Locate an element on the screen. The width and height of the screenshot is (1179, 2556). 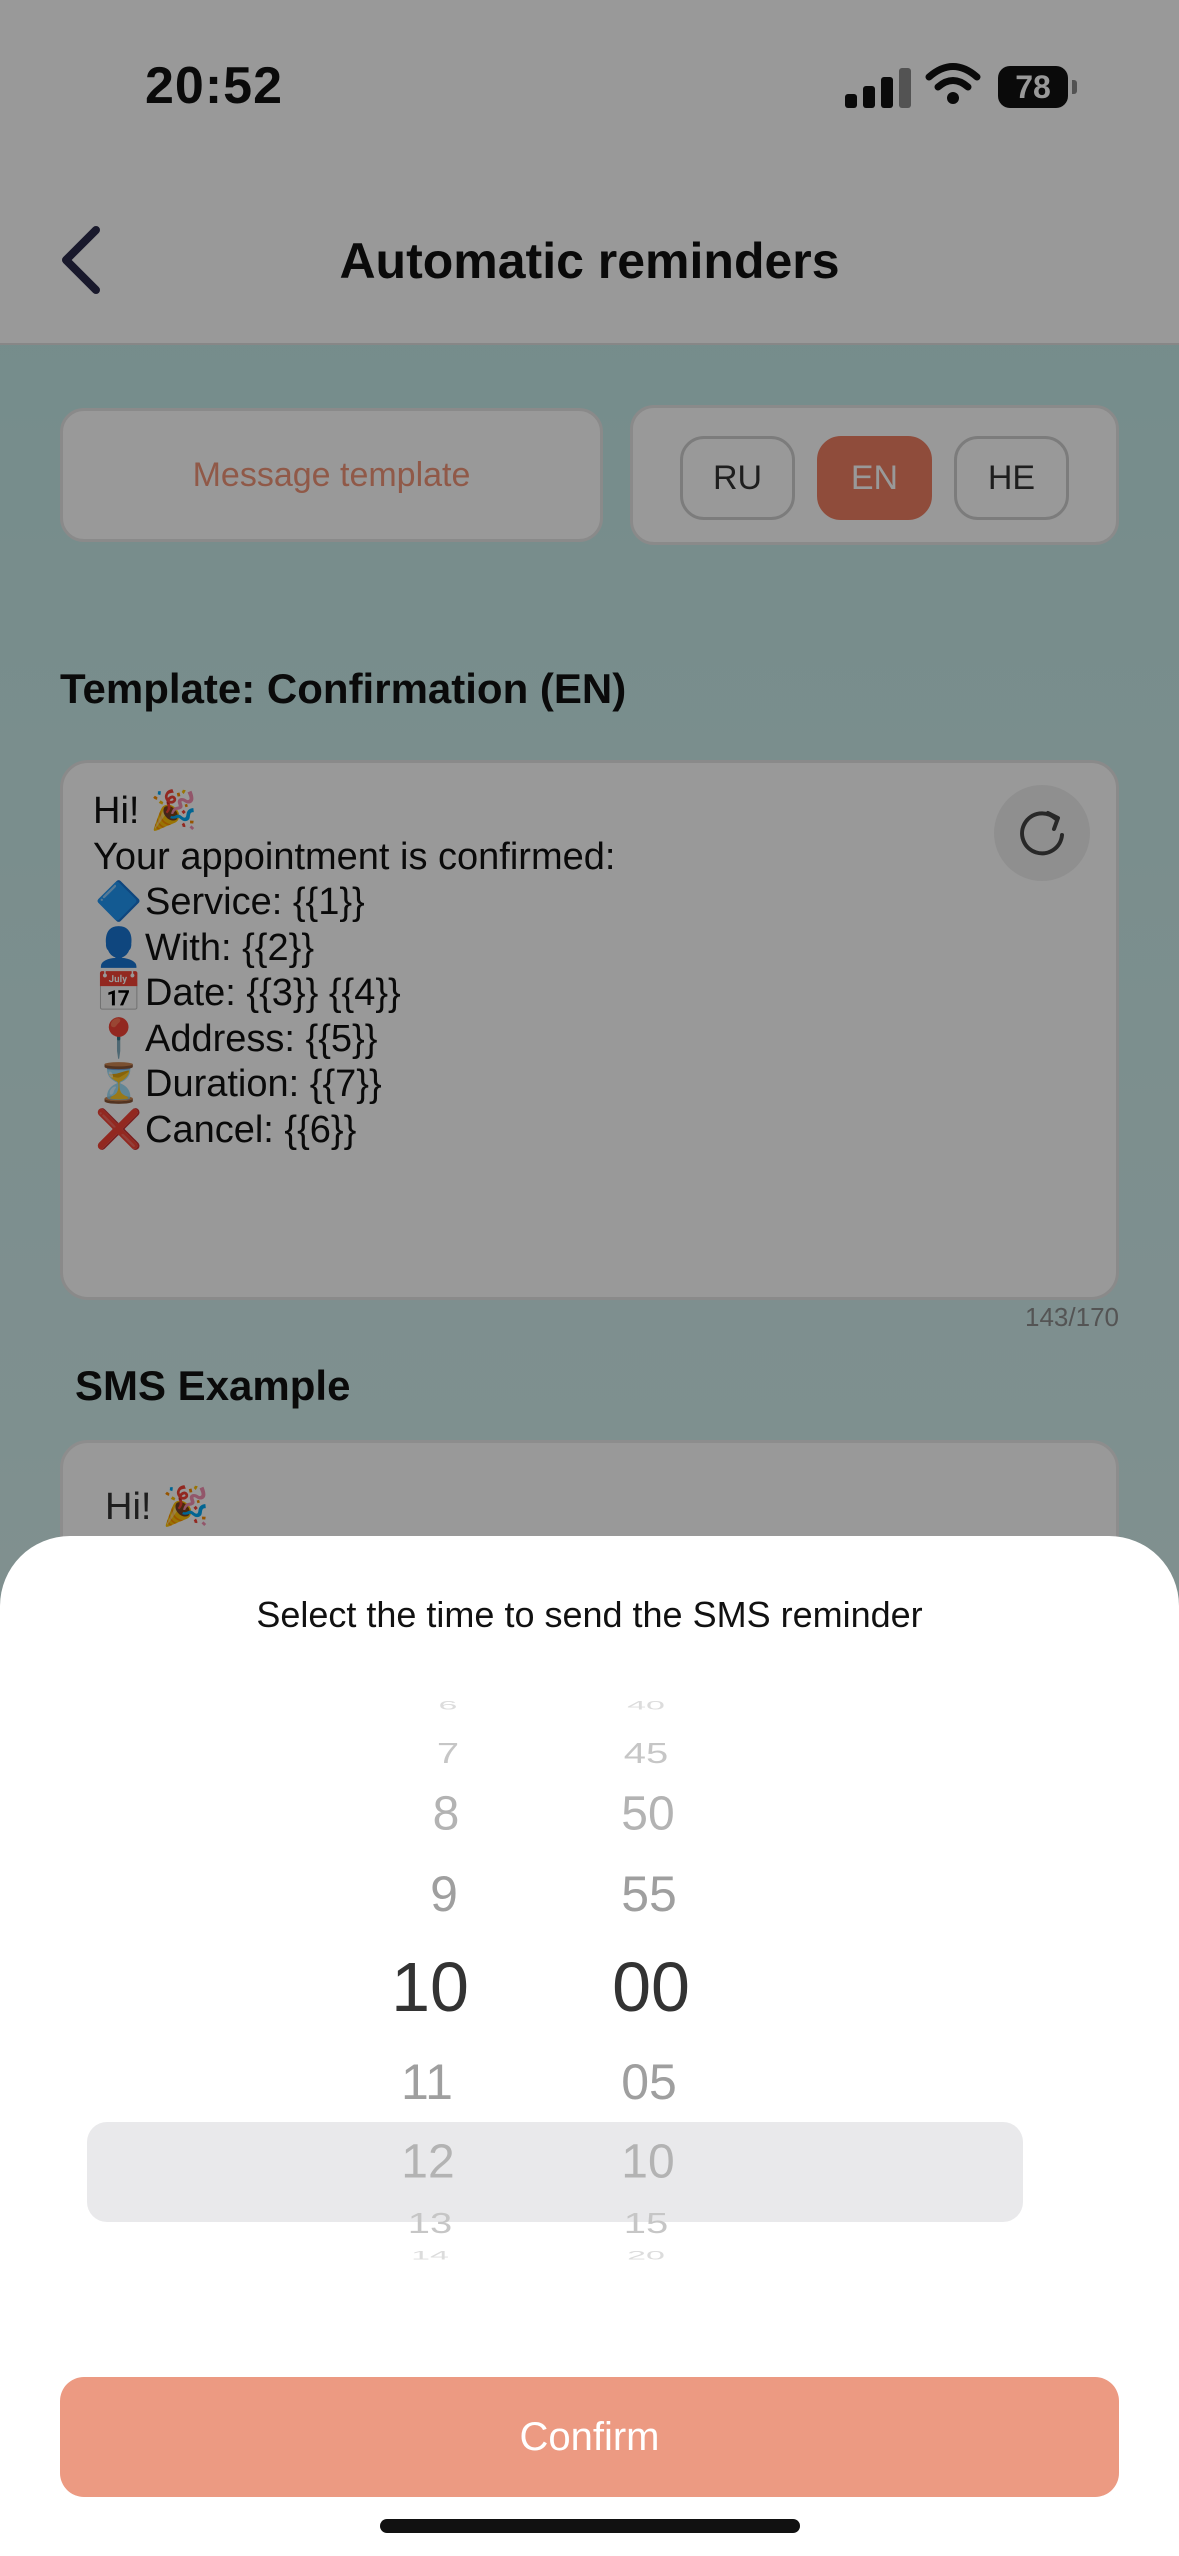
minute-option: 55 is located at coordinates (649, 1894).